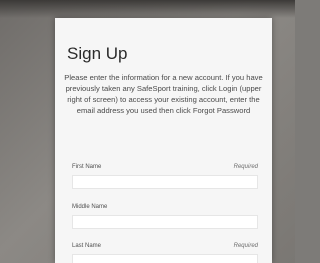 This screenshot has width=320, height=263. I want to click on first-name-input, so click(165, 182).